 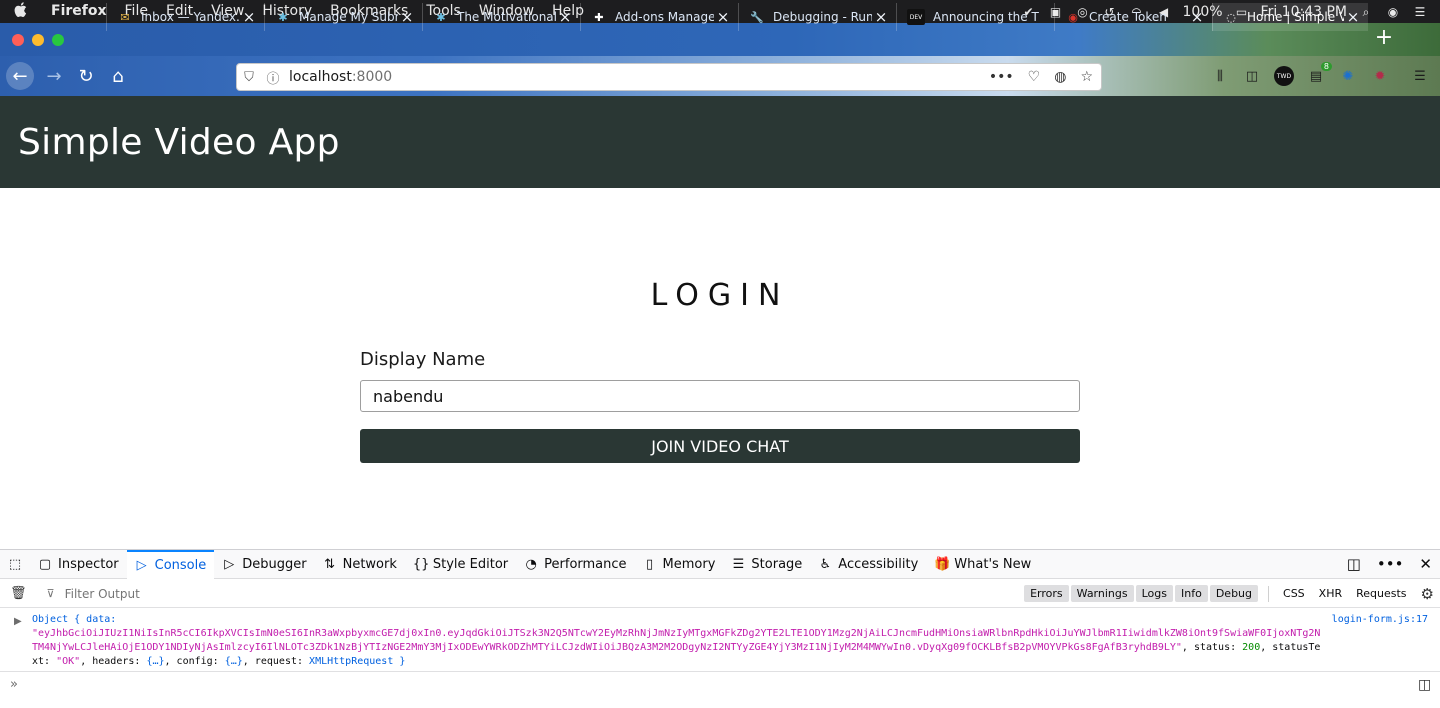 I want to click on tab-addons-manager: ✚ Add-ons Manager ×, so click(x=659, y=17).